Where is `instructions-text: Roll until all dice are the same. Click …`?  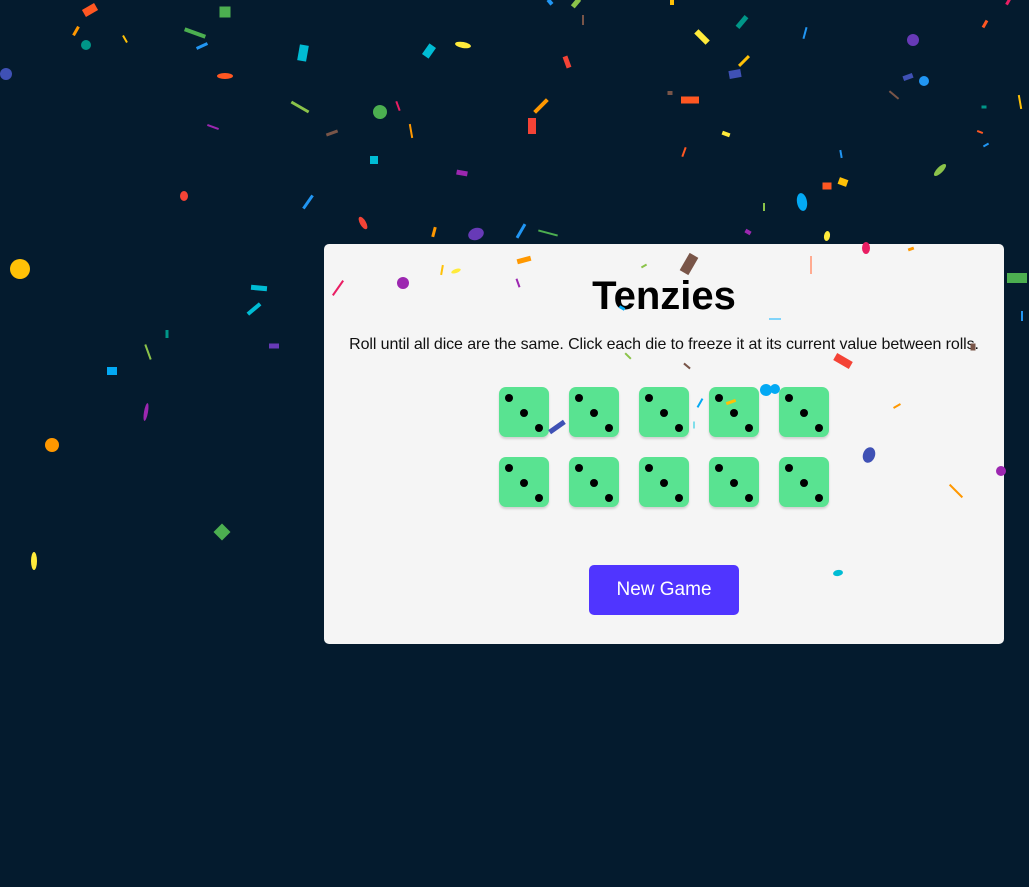
instructions-text: Roll until all dice are the same. Click … is located at coordinates (664, 344).